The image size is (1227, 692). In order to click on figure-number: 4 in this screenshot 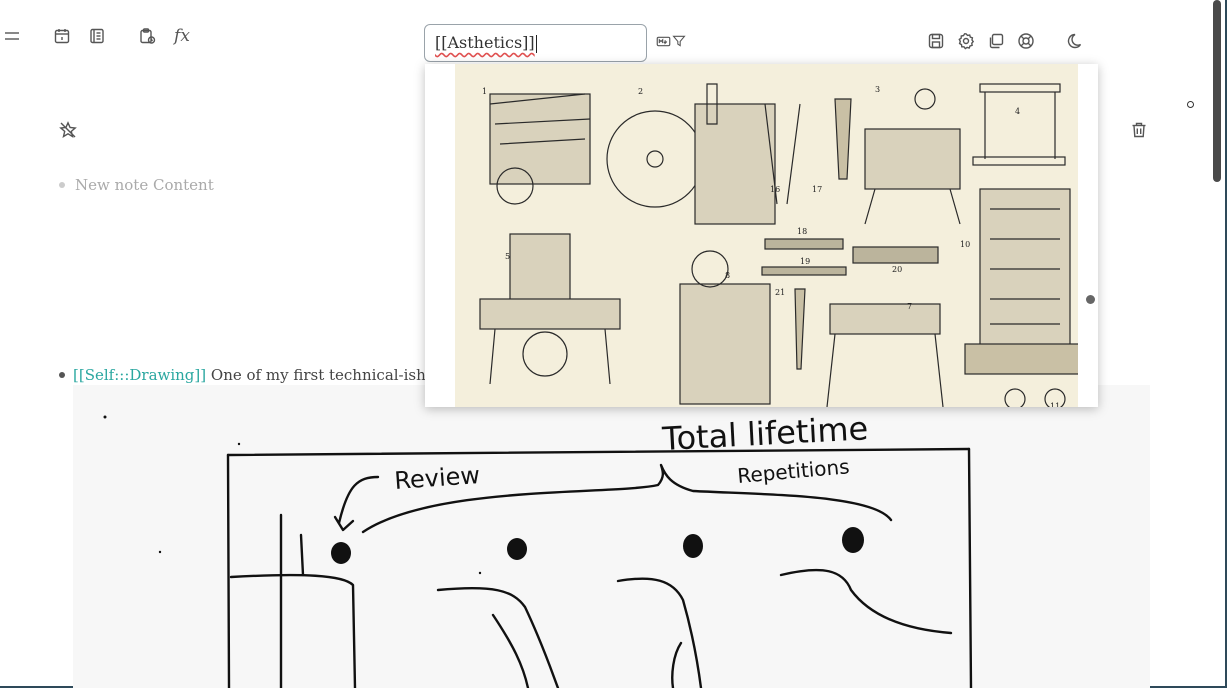, I will do `click(1017, 111)`.